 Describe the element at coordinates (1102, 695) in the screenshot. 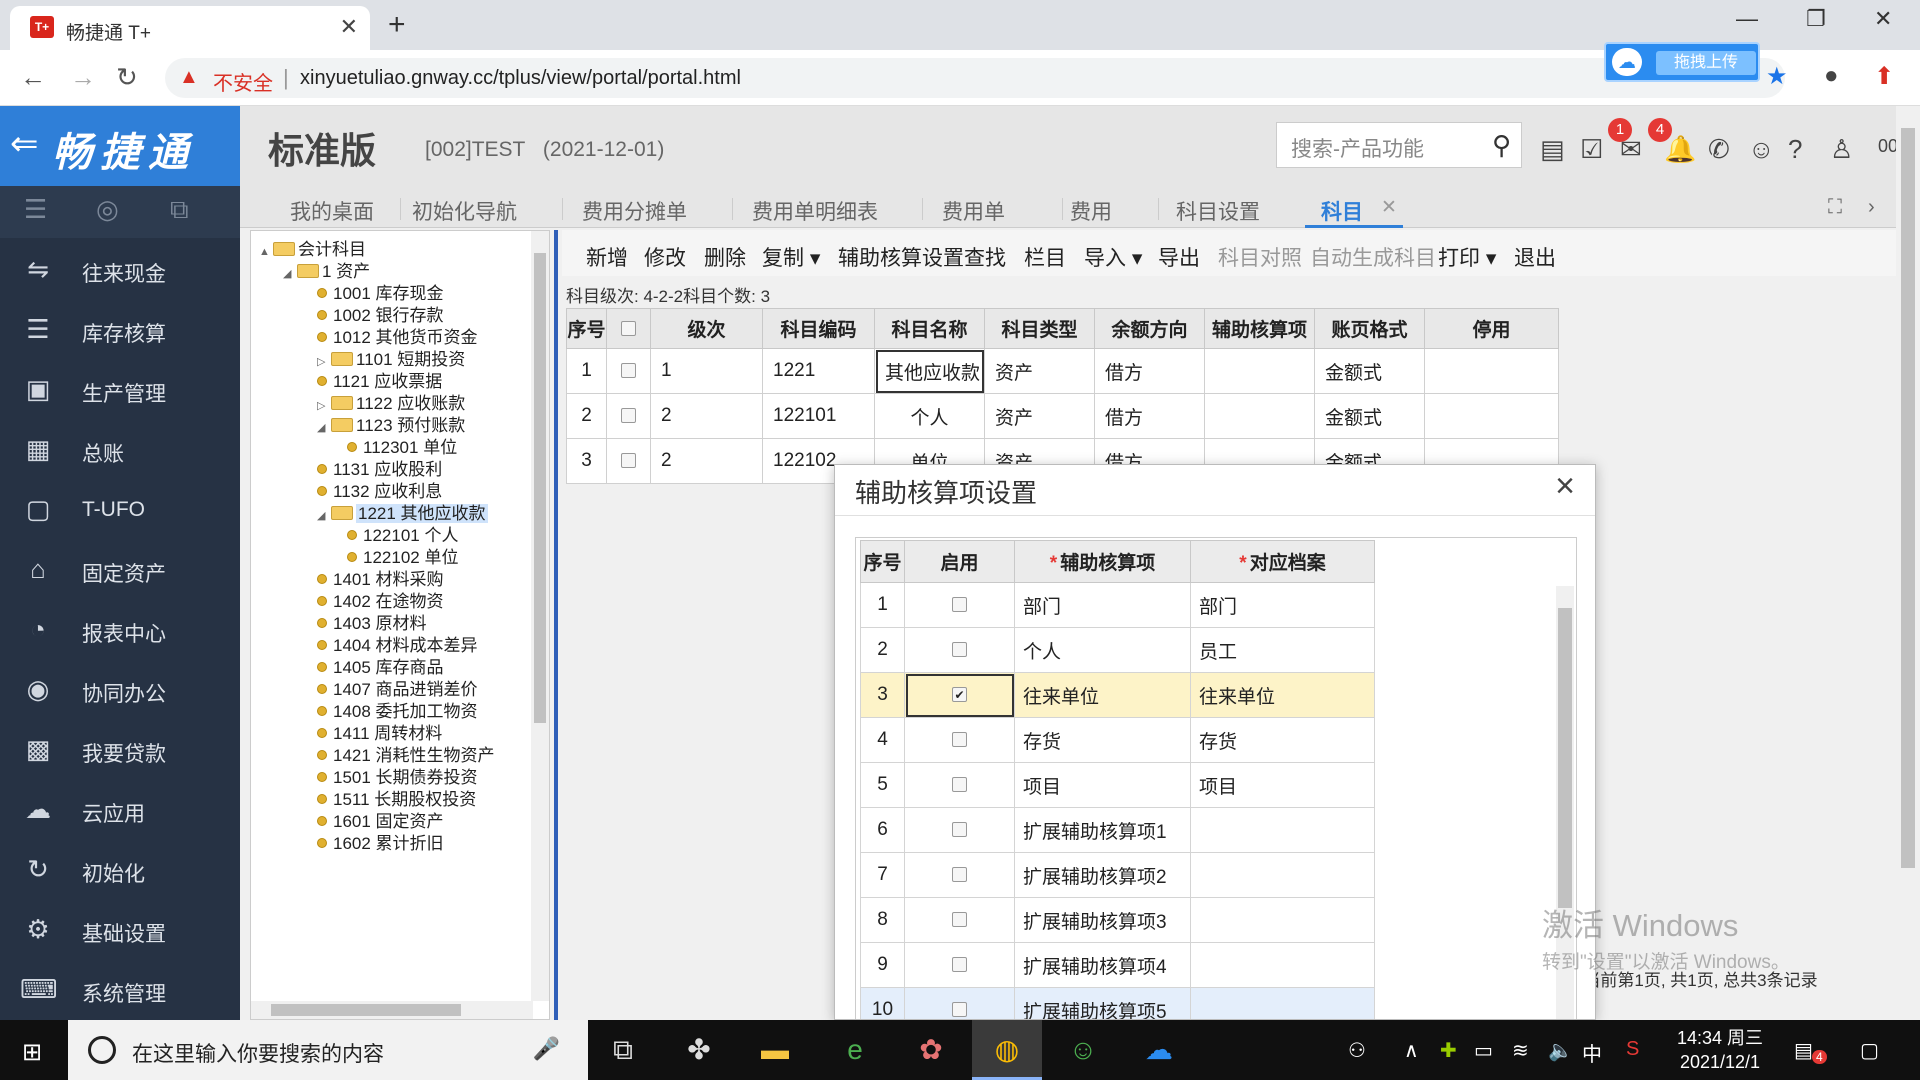

I see `aux-row-item: 往来单位` at that location.